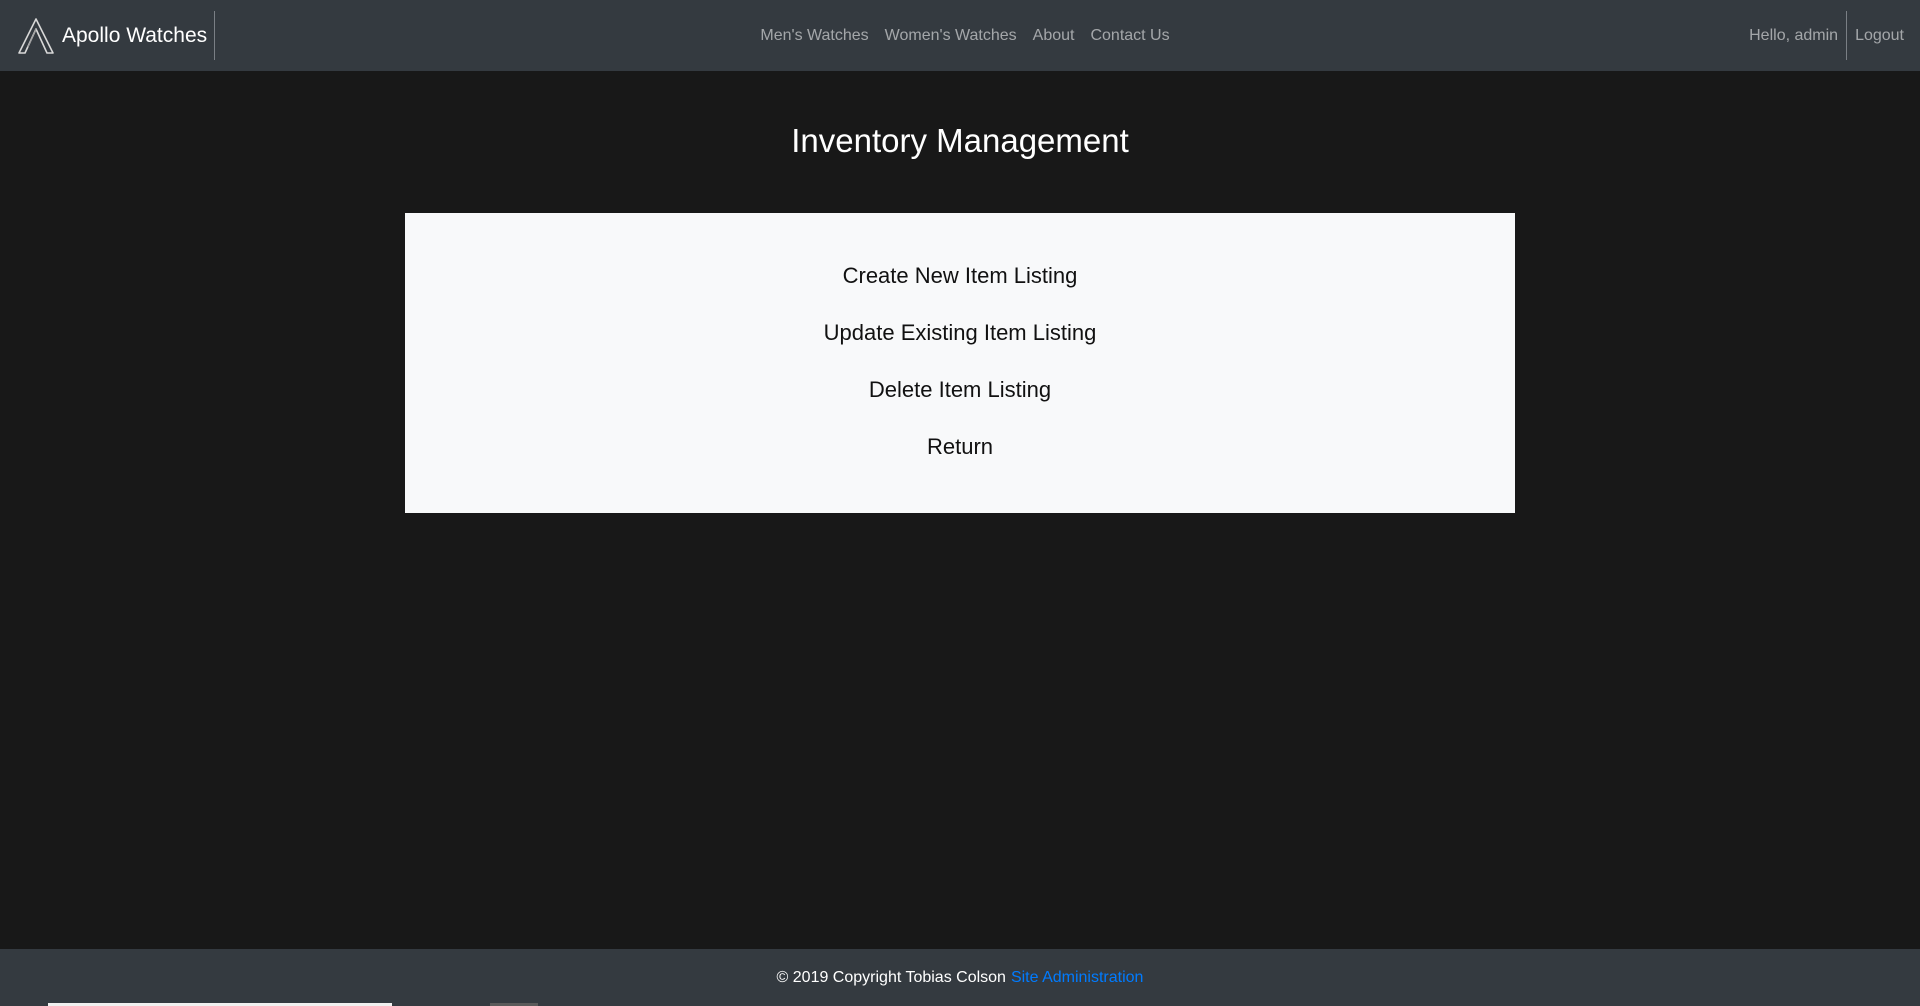  What do you see at coordinates (960, 140) in the screenshot?
I see `page-title: Inventory Management` at bounding box center [960, 140].